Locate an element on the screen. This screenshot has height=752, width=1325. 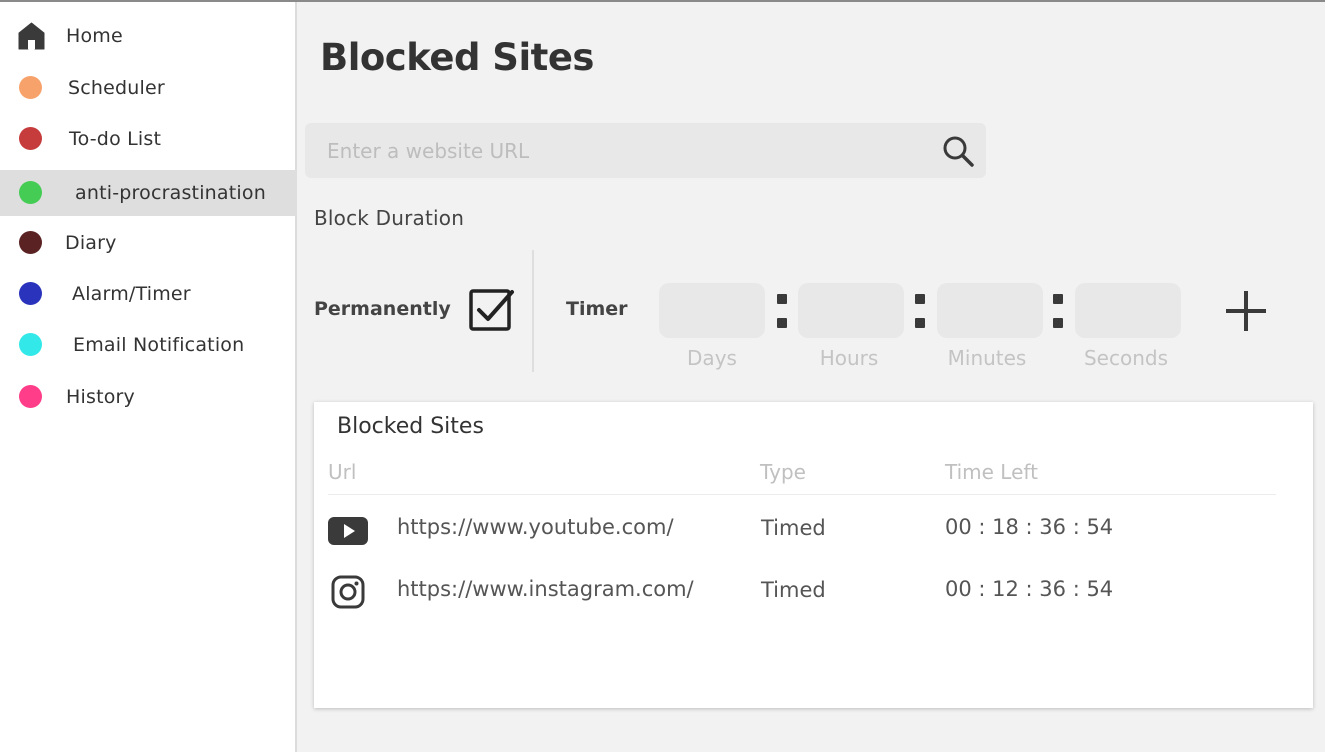
timer-label: Timer is located at coordinates (597, 309).